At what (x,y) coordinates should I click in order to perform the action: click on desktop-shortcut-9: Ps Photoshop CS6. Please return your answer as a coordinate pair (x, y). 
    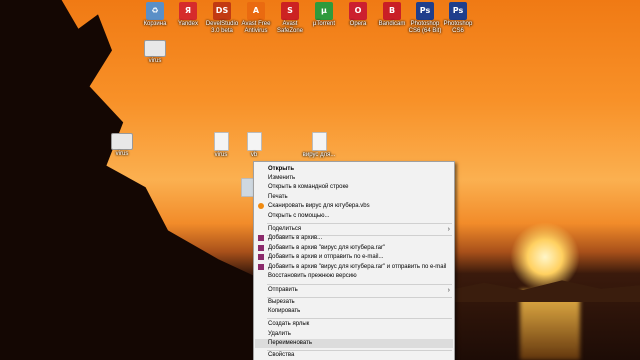
    Looking at the image, I should click on (458, 18).